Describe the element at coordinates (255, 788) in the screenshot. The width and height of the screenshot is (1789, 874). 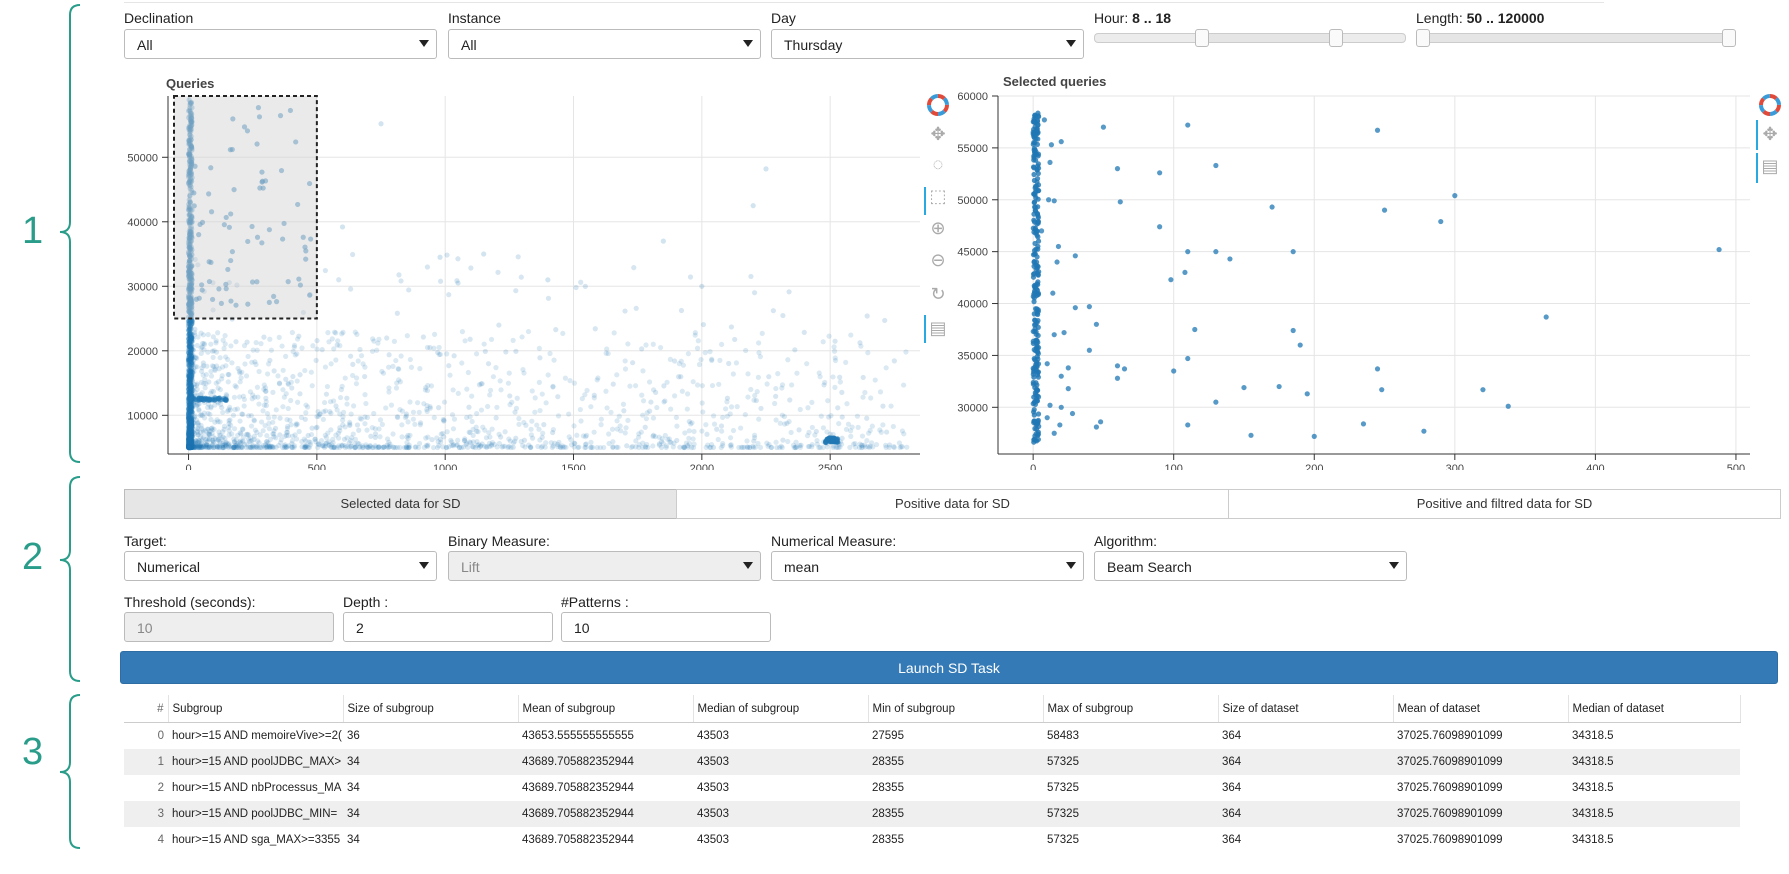
I see `table-cell: hour>=15 AND nbProcessus_MA` at that location.